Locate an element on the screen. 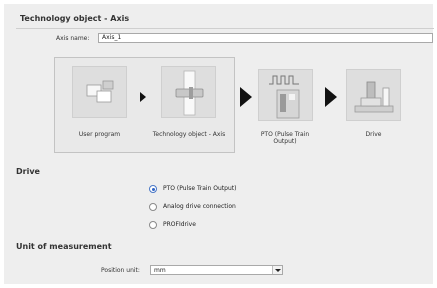  technology-object-tile is located at coordinates (188, 92).